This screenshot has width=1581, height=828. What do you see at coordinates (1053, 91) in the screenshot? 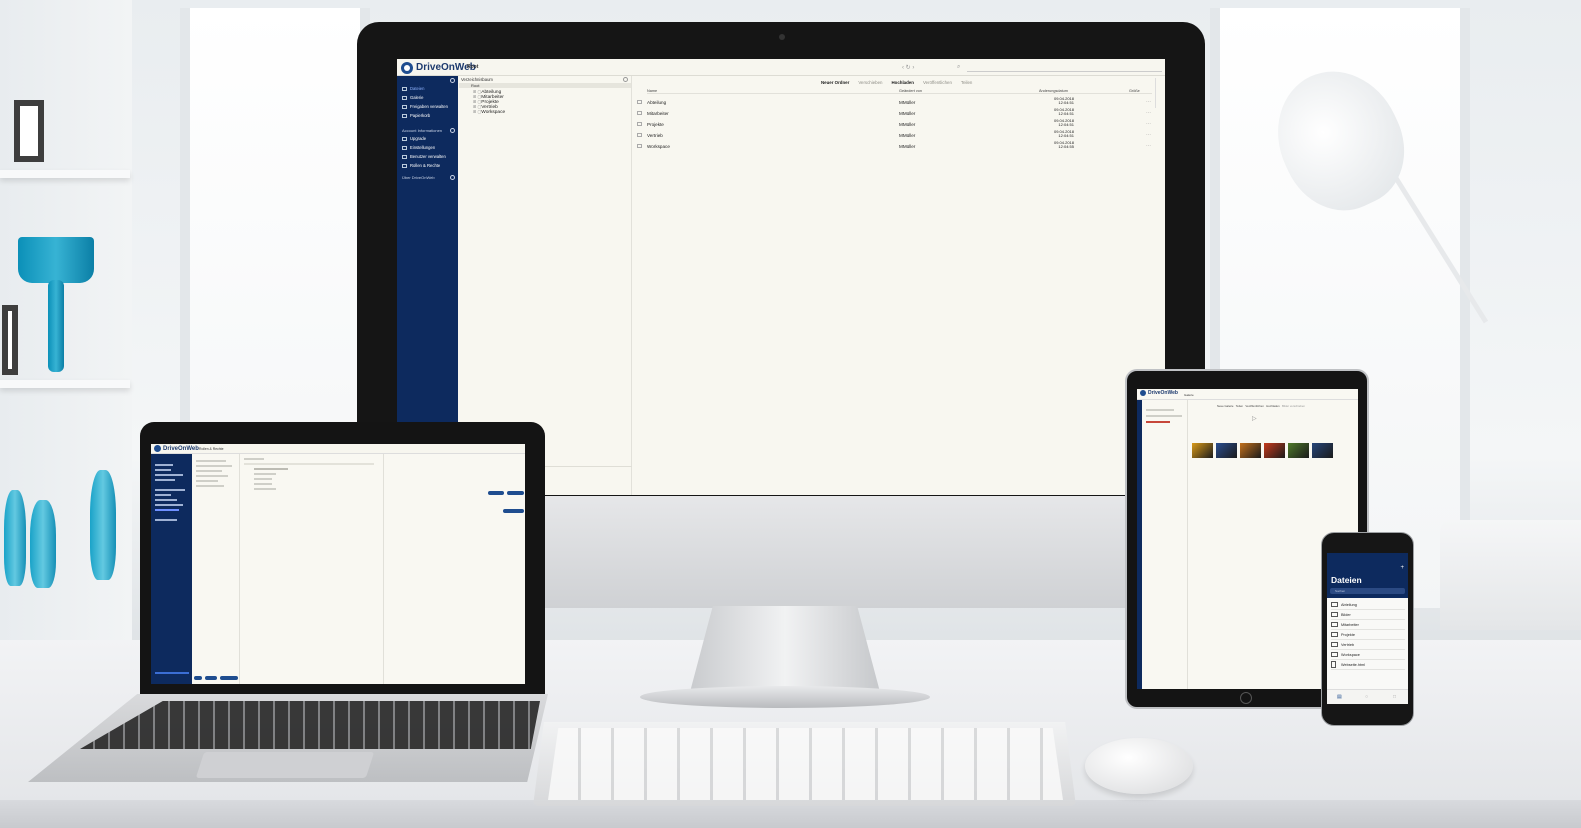
I see `column-header-date: Änderungsdatum` at bounding box center [1053, 91].